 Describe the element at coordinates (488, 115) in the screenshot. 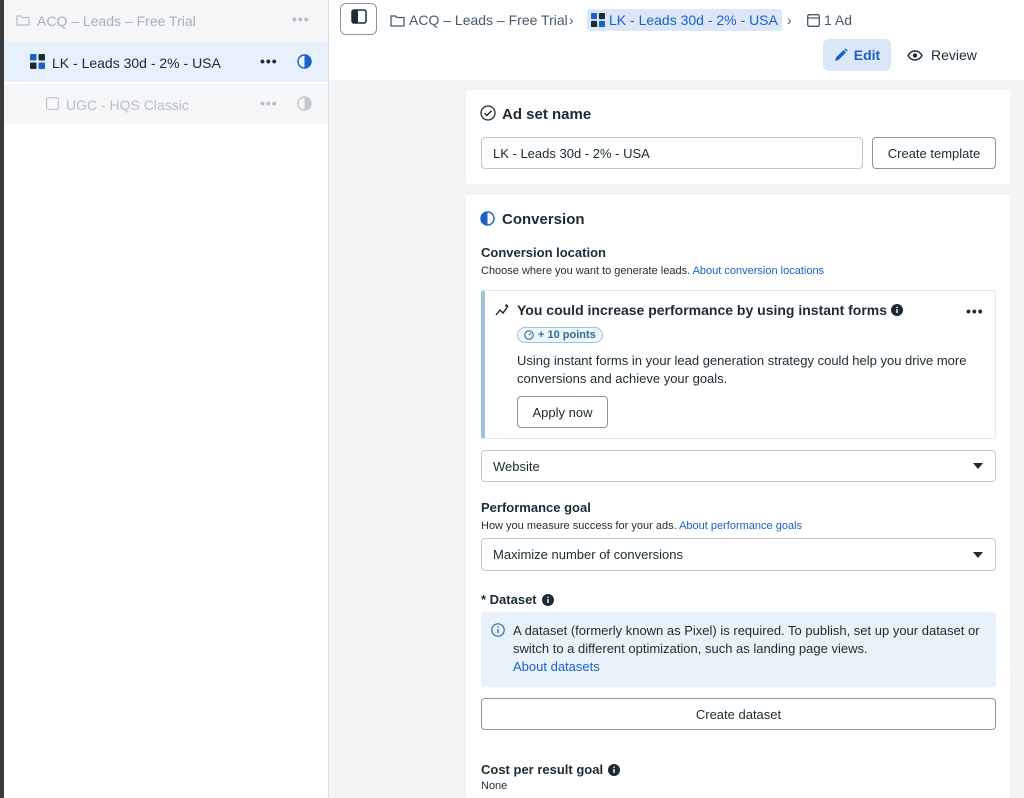

I see `check-circle-icon` at that location.